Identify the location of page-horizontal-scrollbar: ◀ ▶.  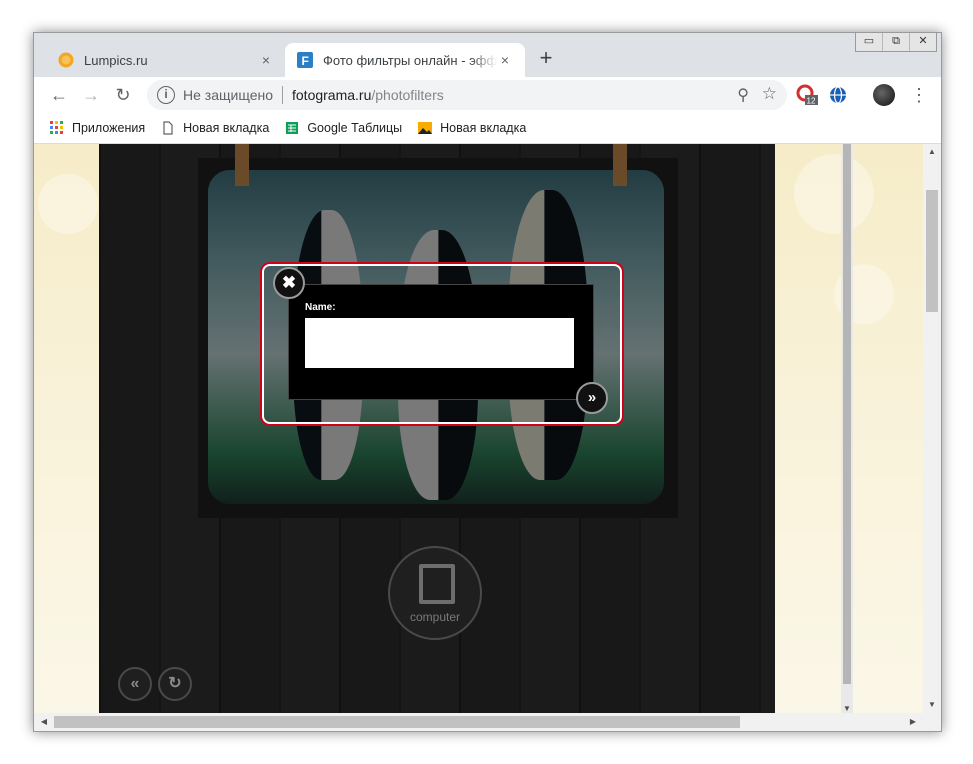
(487, 722).